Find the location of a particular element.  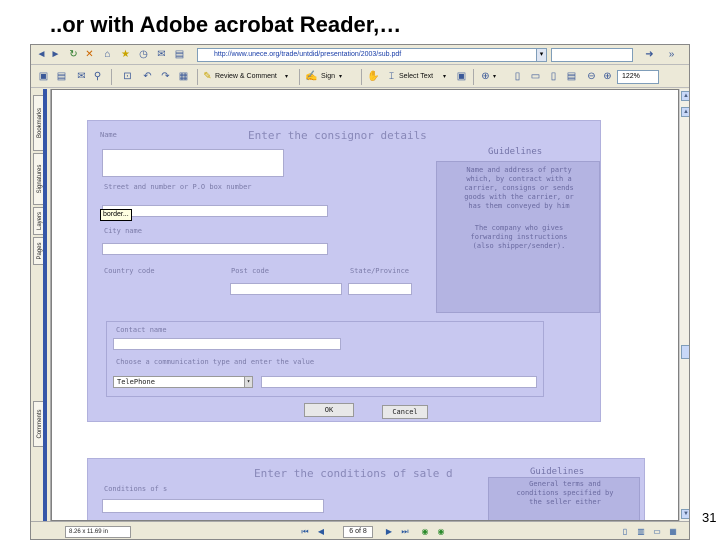

navigation-splitter is located at coordinates (45, 305).